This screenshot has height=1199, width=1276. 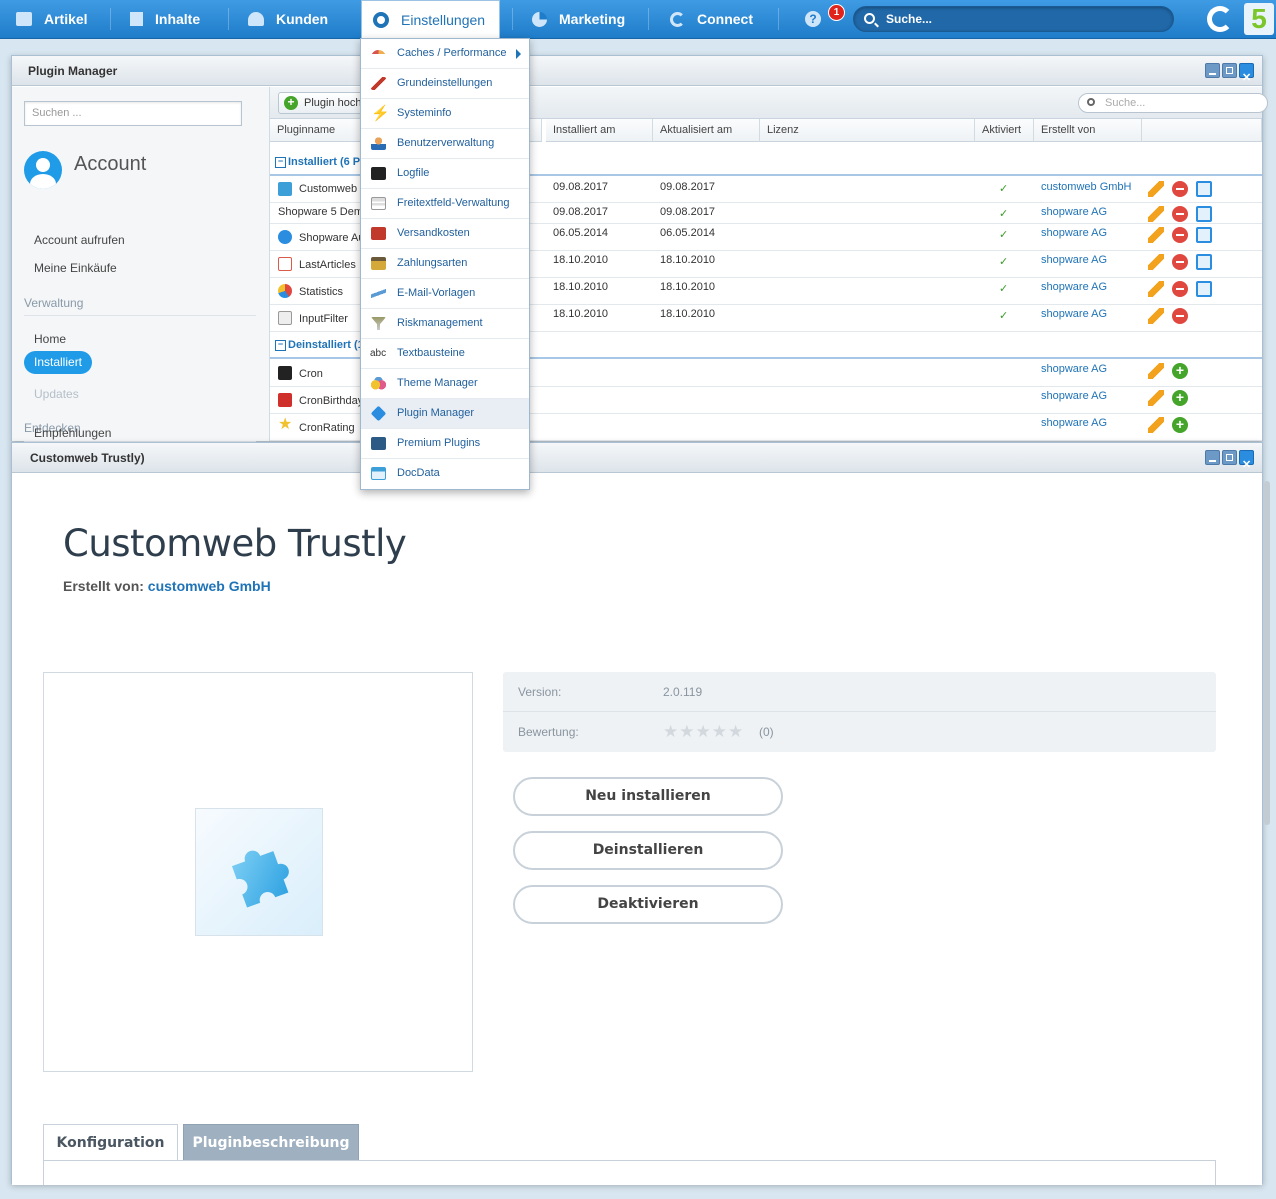 What do you see at coordinates (271, 1142) in the screenshot?
I see `tab-pluginbeschreibung: Pluginbeschreibung` at bounding box center [271, 1142].